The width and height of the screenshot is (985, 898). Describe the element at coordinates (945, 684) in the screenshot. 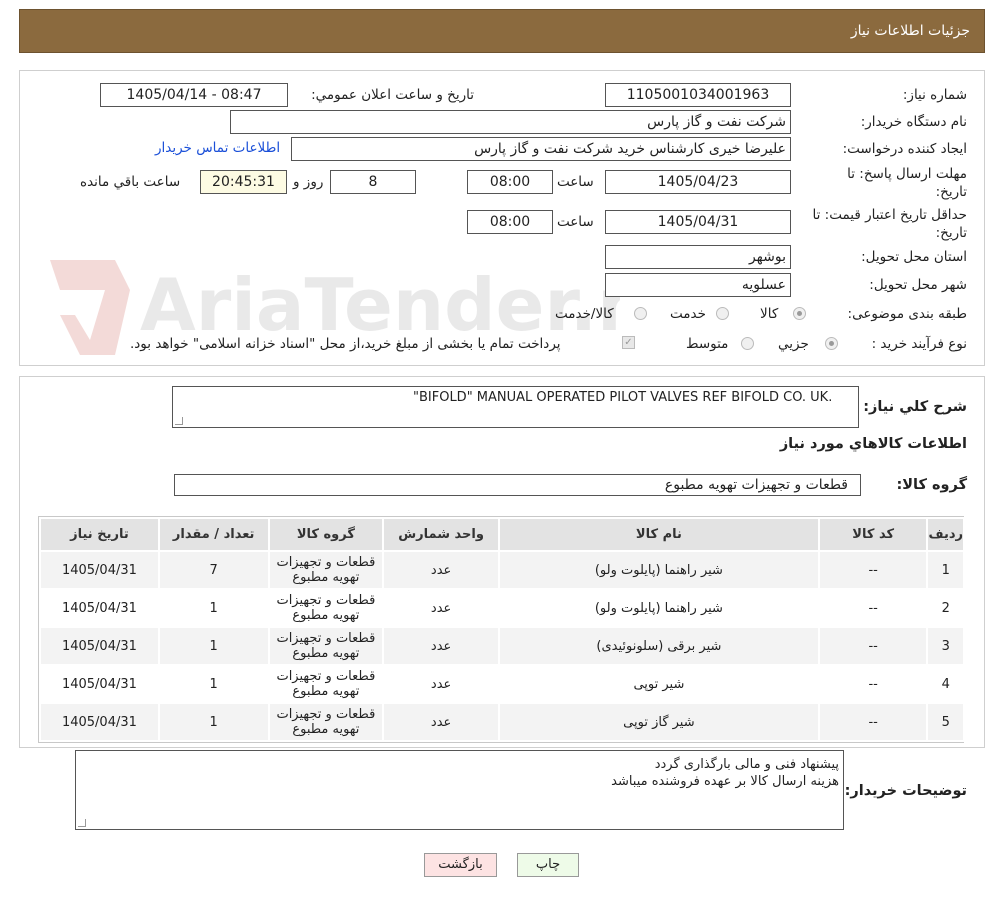

I see `cell-row: 4` at that location.